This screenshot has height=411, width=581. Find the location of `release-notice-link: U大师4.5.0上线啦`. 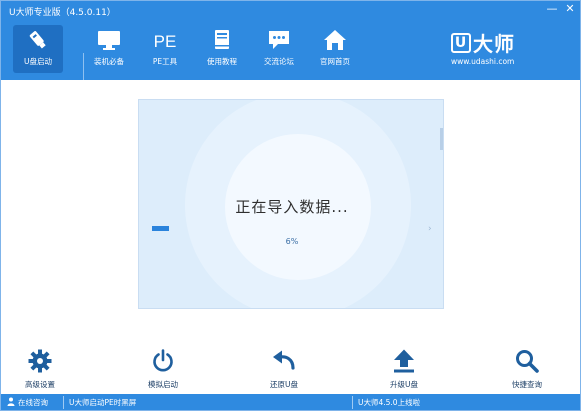

release-notice-link: U大师4.5.0上线啦 is located at coordinates (387, 402).